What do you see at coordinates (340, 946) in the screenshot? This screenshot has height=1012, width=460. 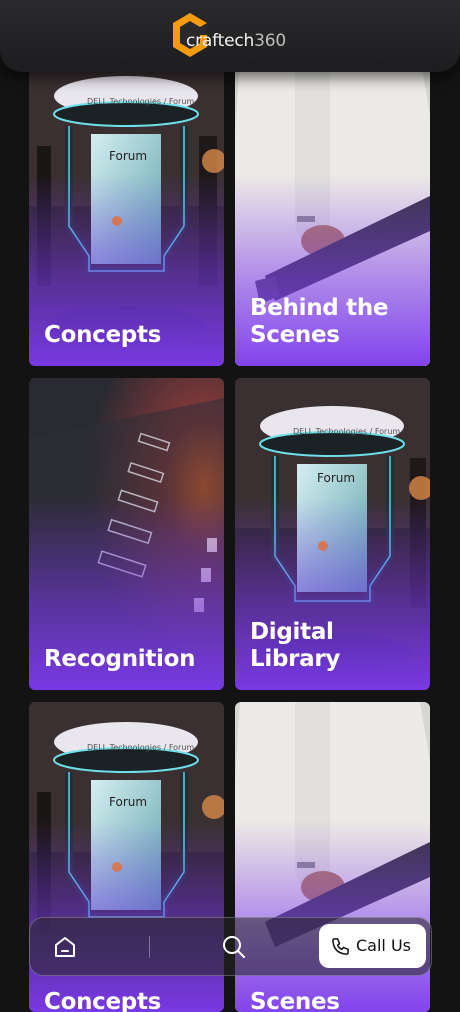 I see `phone-icon` at bounding box center [340, 946].